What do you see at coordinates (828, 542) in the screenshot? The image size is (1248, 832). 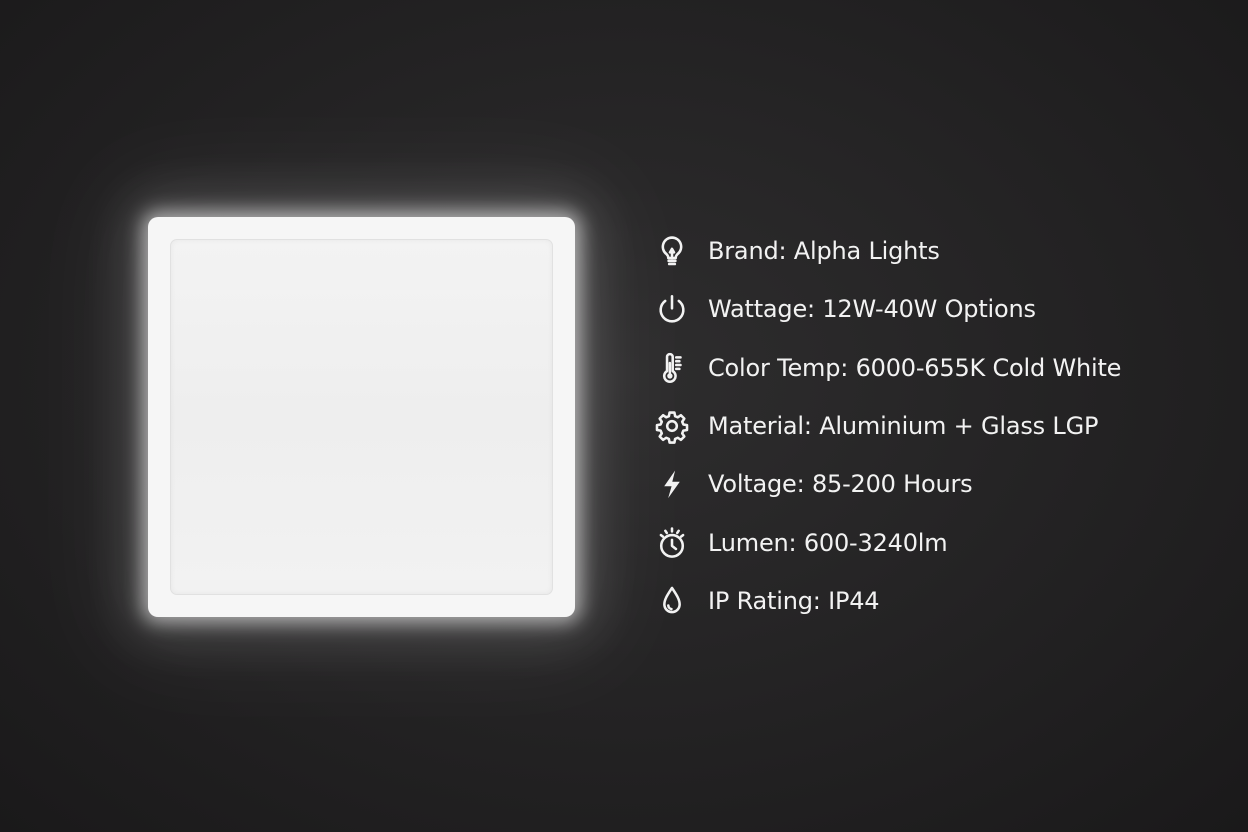 I see `spec-lumen-text: Lumen: 600-3240lm` at bounding box center [828, 542].